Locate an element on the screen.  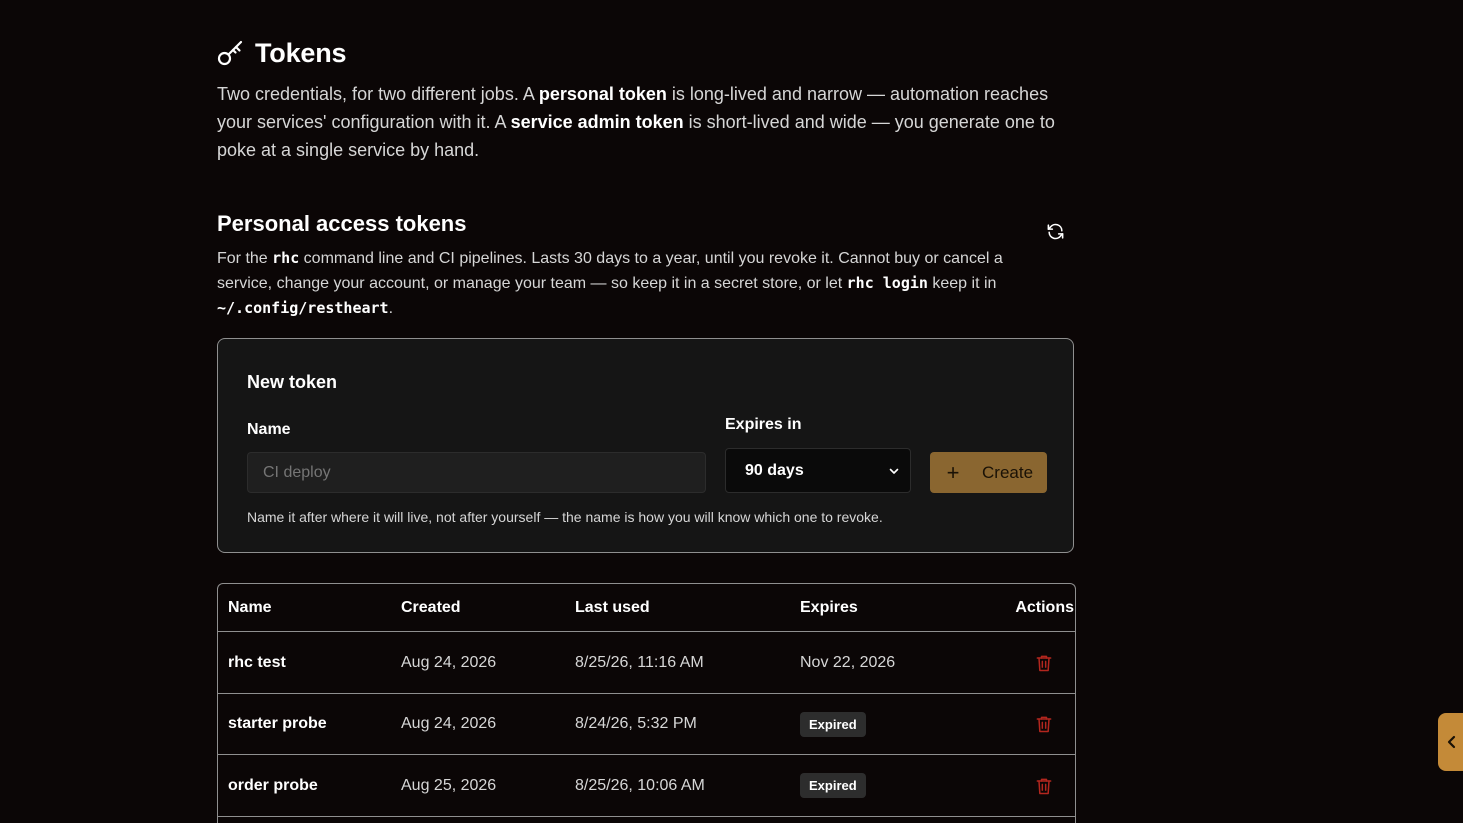
create-button-label: Create is located at coordinates (1008, 472).